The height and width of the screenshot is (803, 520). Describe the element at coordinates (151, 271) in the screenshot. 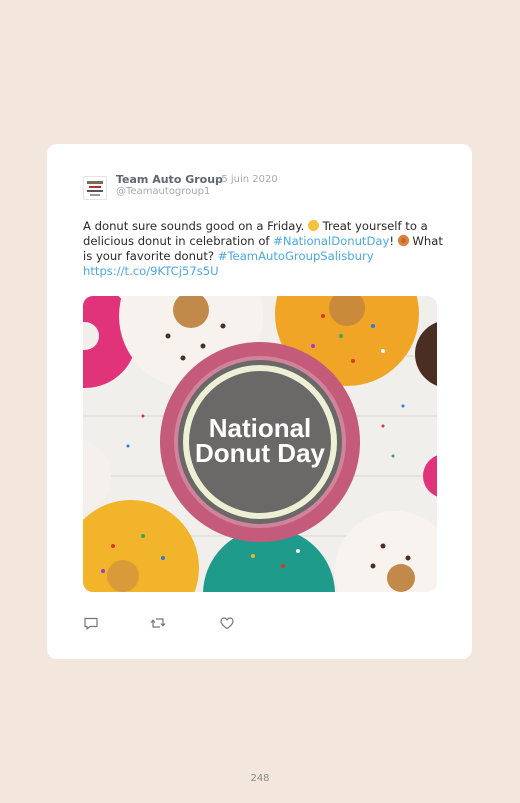

I see `tweet-link: https://t.co/9KTCj57s5U` at that location.